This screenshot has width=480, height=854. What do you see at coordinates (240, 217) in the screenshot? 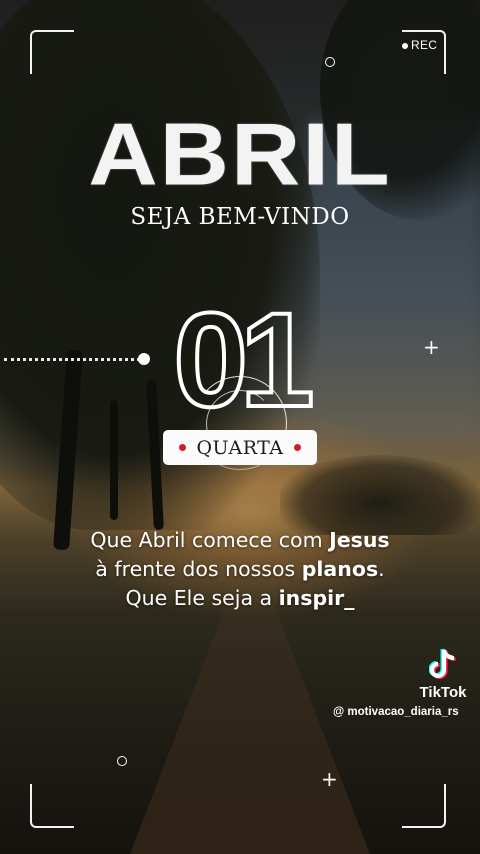
I see `welcome-subtitle: SEJA BEM-VINDO` at bounding box center [240, 217].